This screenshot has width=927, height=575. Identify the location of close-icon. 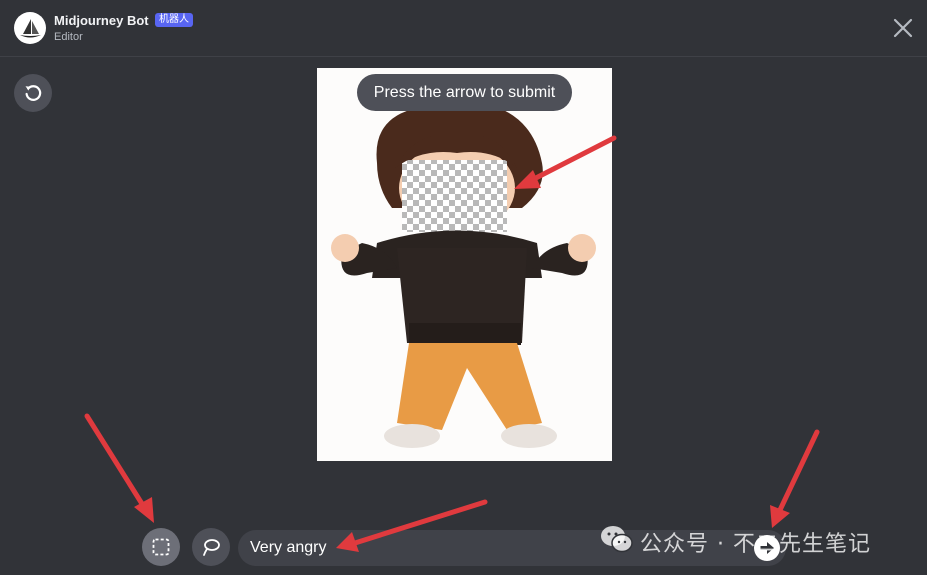
(903, 28).